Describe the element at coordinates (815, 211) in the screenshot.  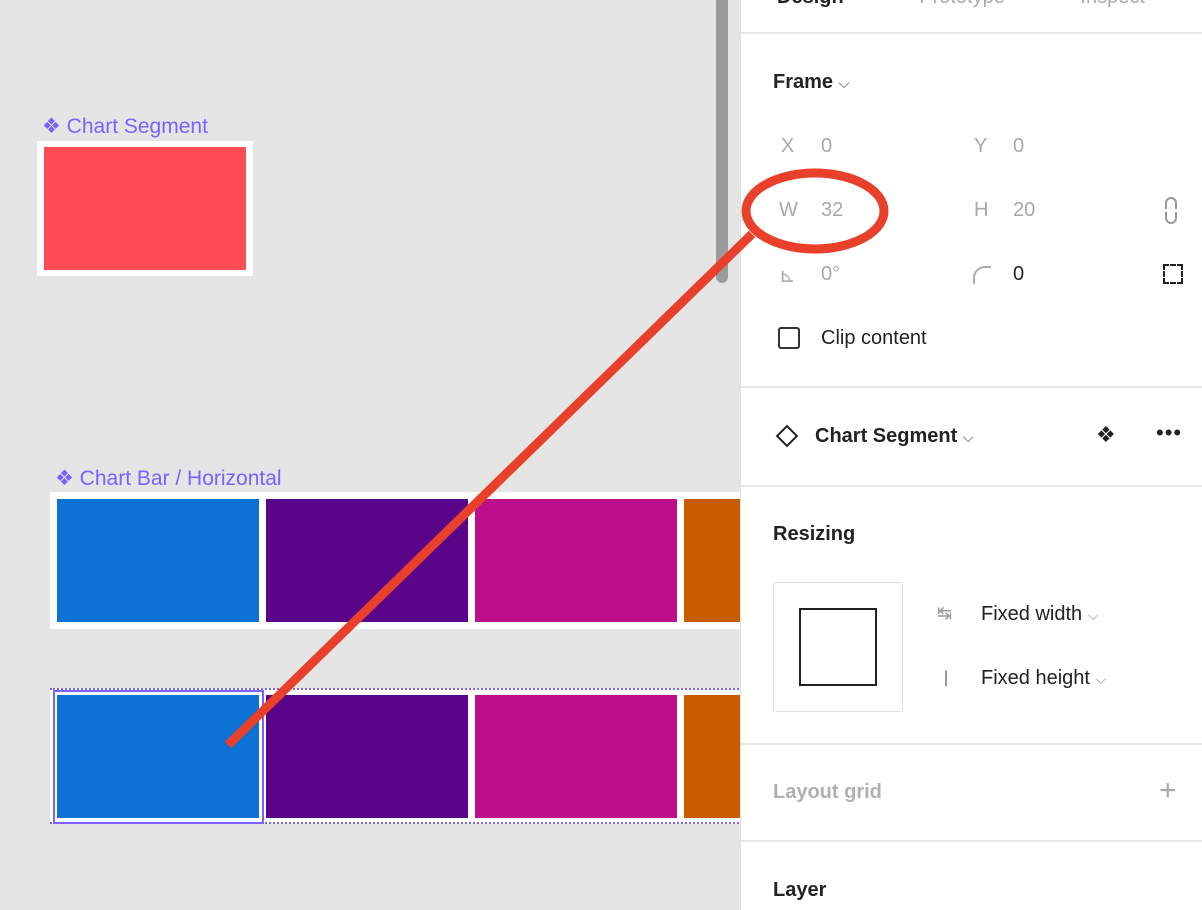
I see `annotation-circle` at that location.